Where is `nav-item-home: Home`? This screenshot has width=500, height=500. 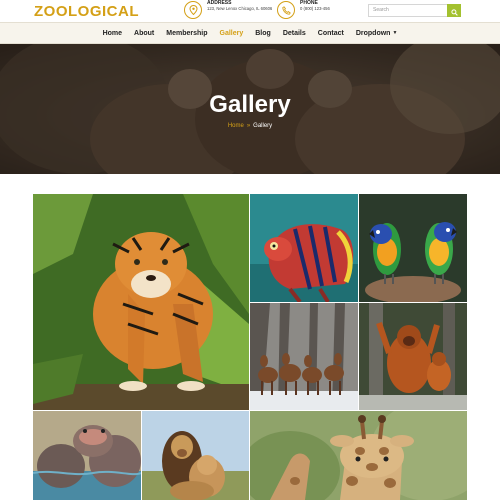 nav-item-home: Home is located at coordinates (112, 33).